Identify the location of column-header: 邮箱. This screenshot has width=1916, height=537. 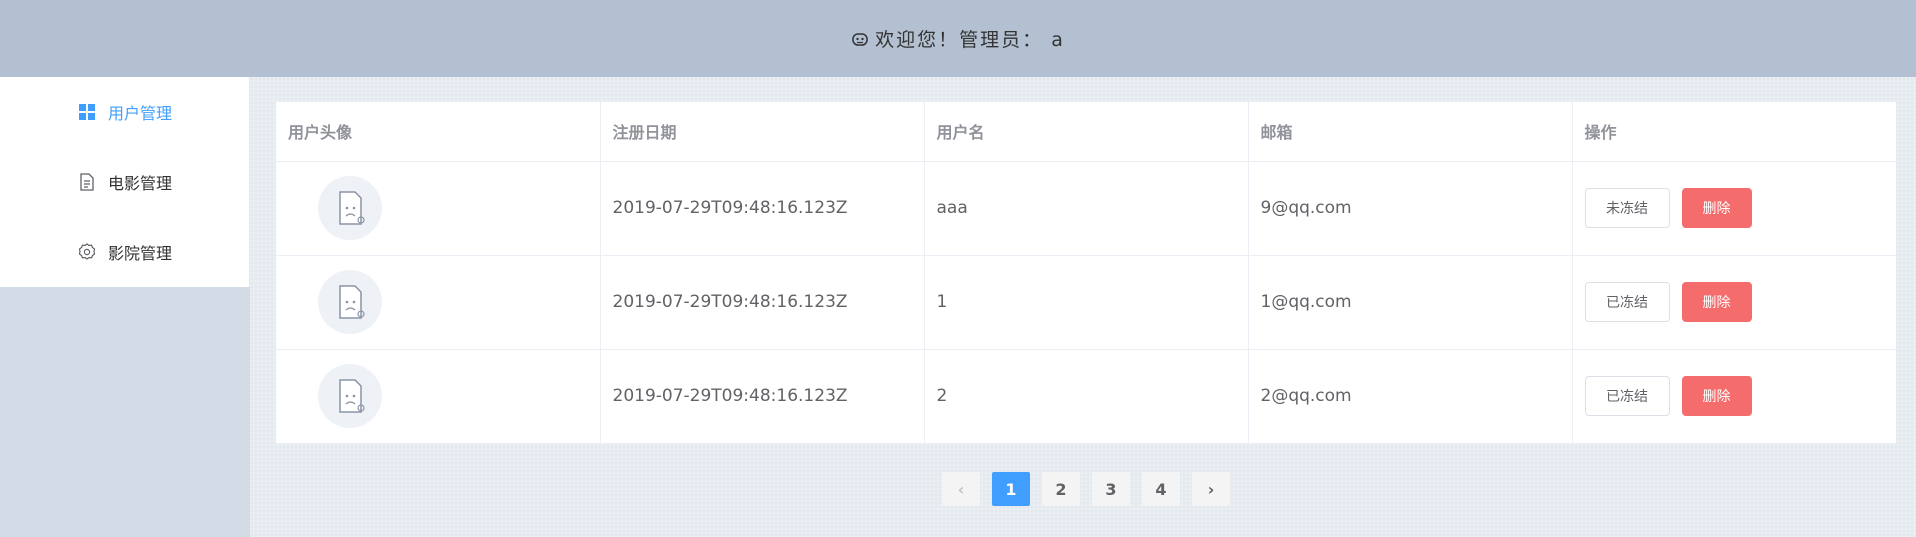
(1410, 132).